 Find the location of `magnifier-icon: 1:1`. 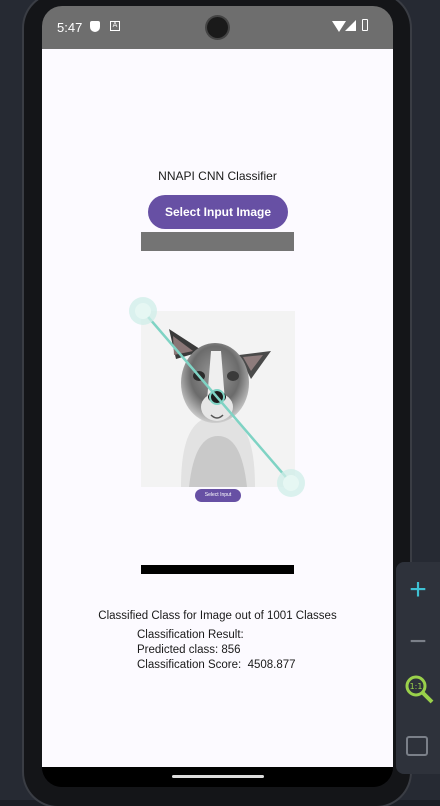

magnifier-icon: 1:1 is located at coordinates (419, 689).